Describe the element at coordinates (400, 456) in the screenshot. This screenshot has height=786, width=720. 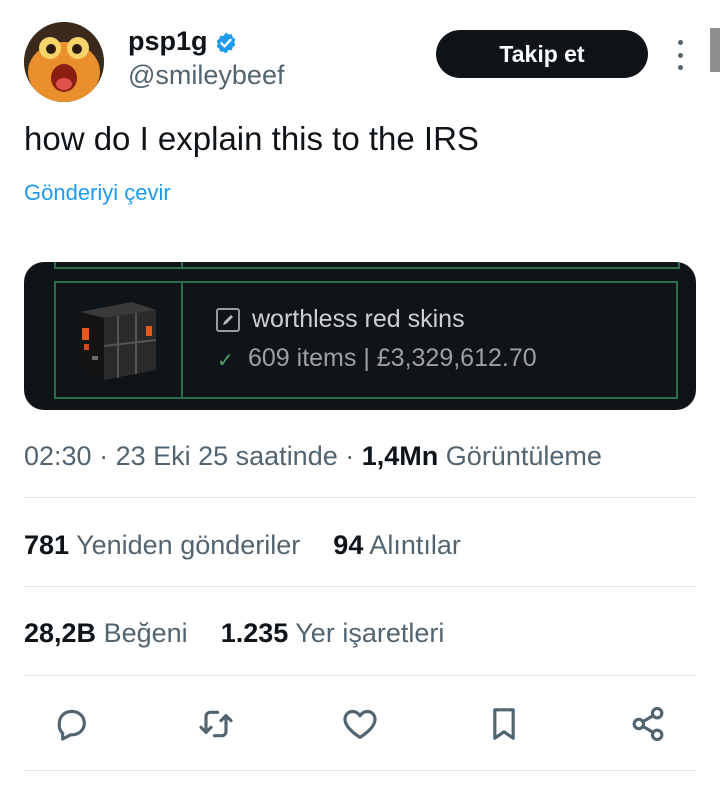
I see `views-count: 1,4Mn` at that location.